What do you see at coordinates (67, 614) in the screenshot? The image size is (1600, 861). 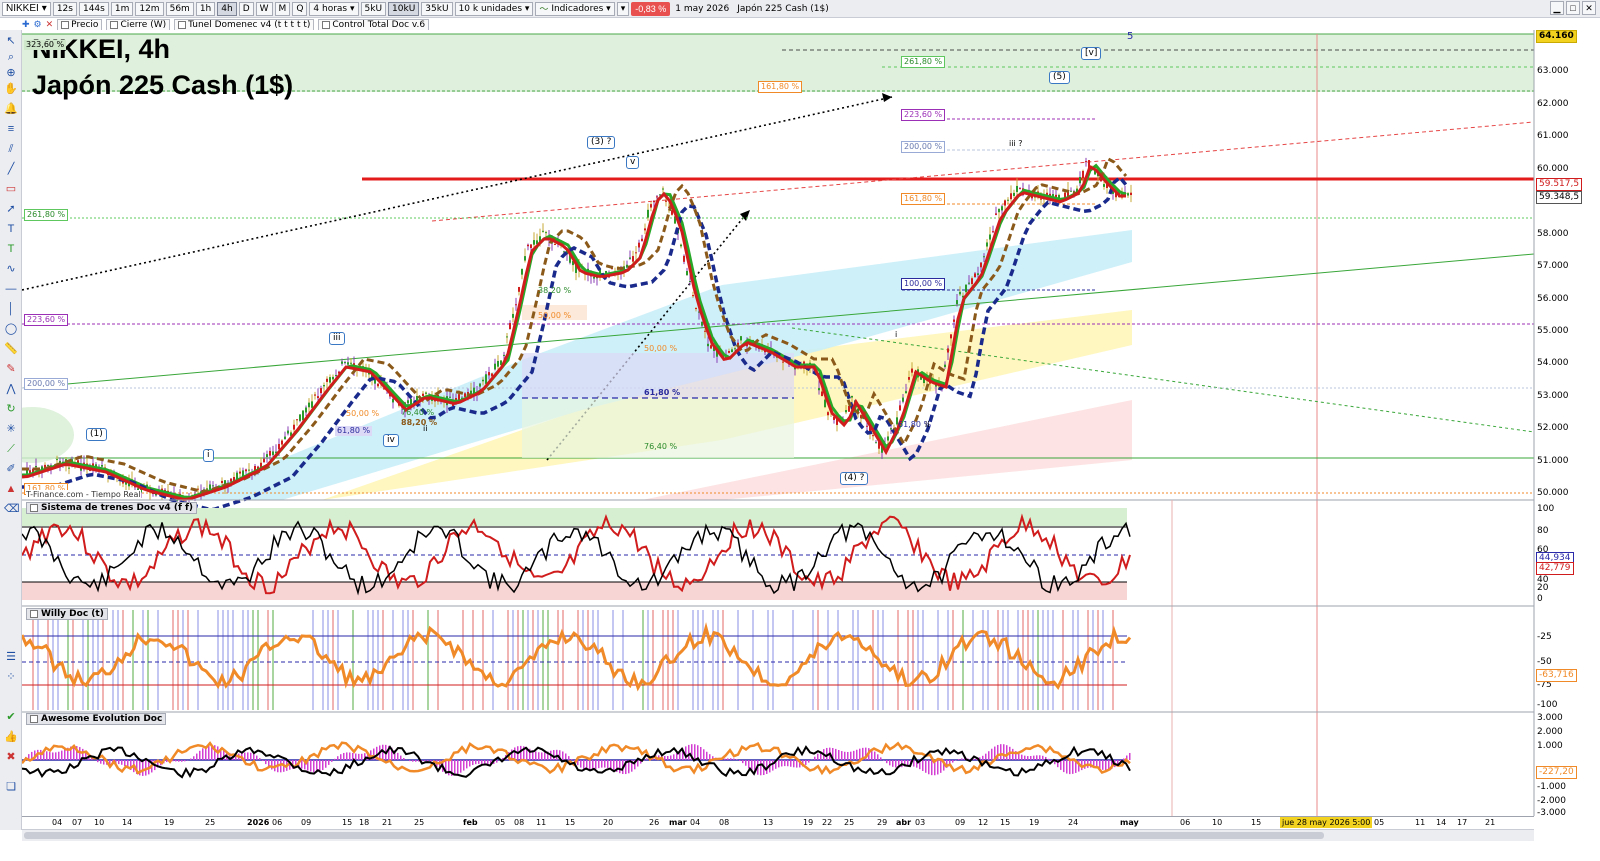 I see `panel-title-willy: Willy Doc (t)` at bounding box center [67, 614].